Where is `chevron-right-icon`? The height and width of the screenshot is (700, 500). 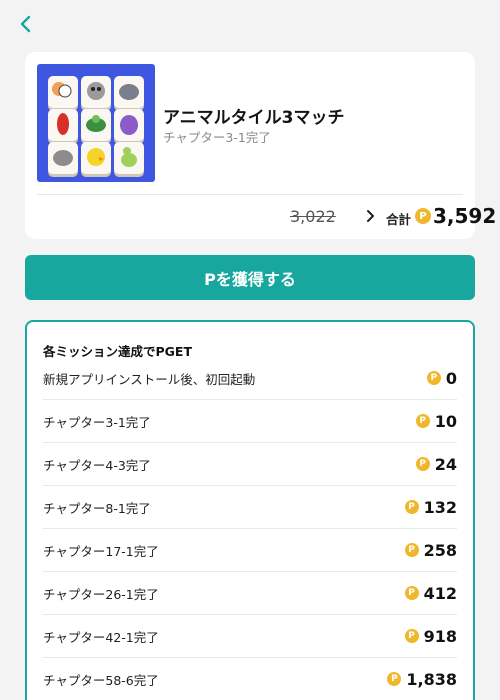 chevron-right-icon is located at coordinates (370, 216).